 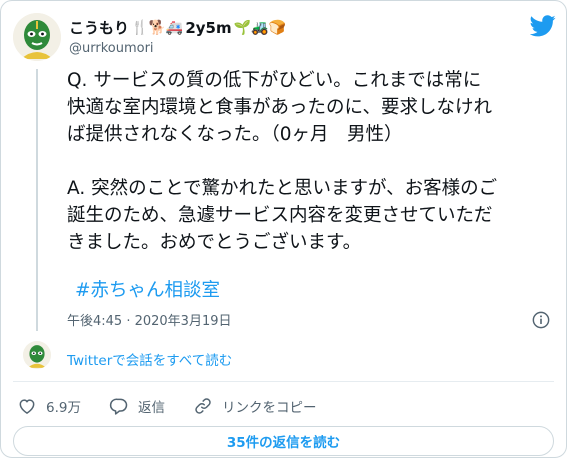 I want to click on name-emoji-group: 🍴🐕🚑, so click(x=157, y=27).